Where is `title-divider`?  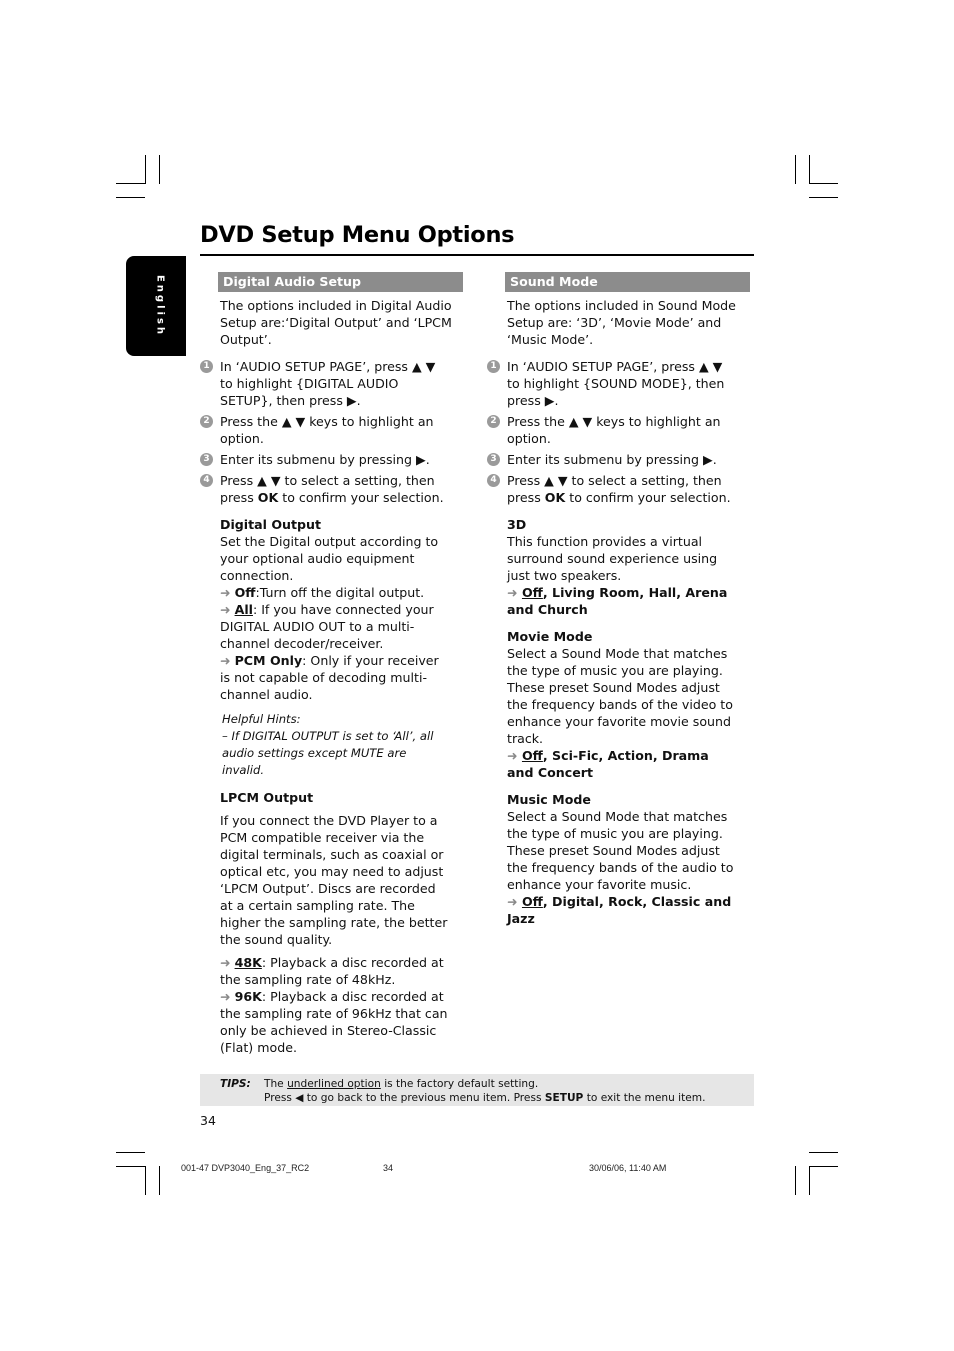 title-divider is located at coordinates (477, 255).